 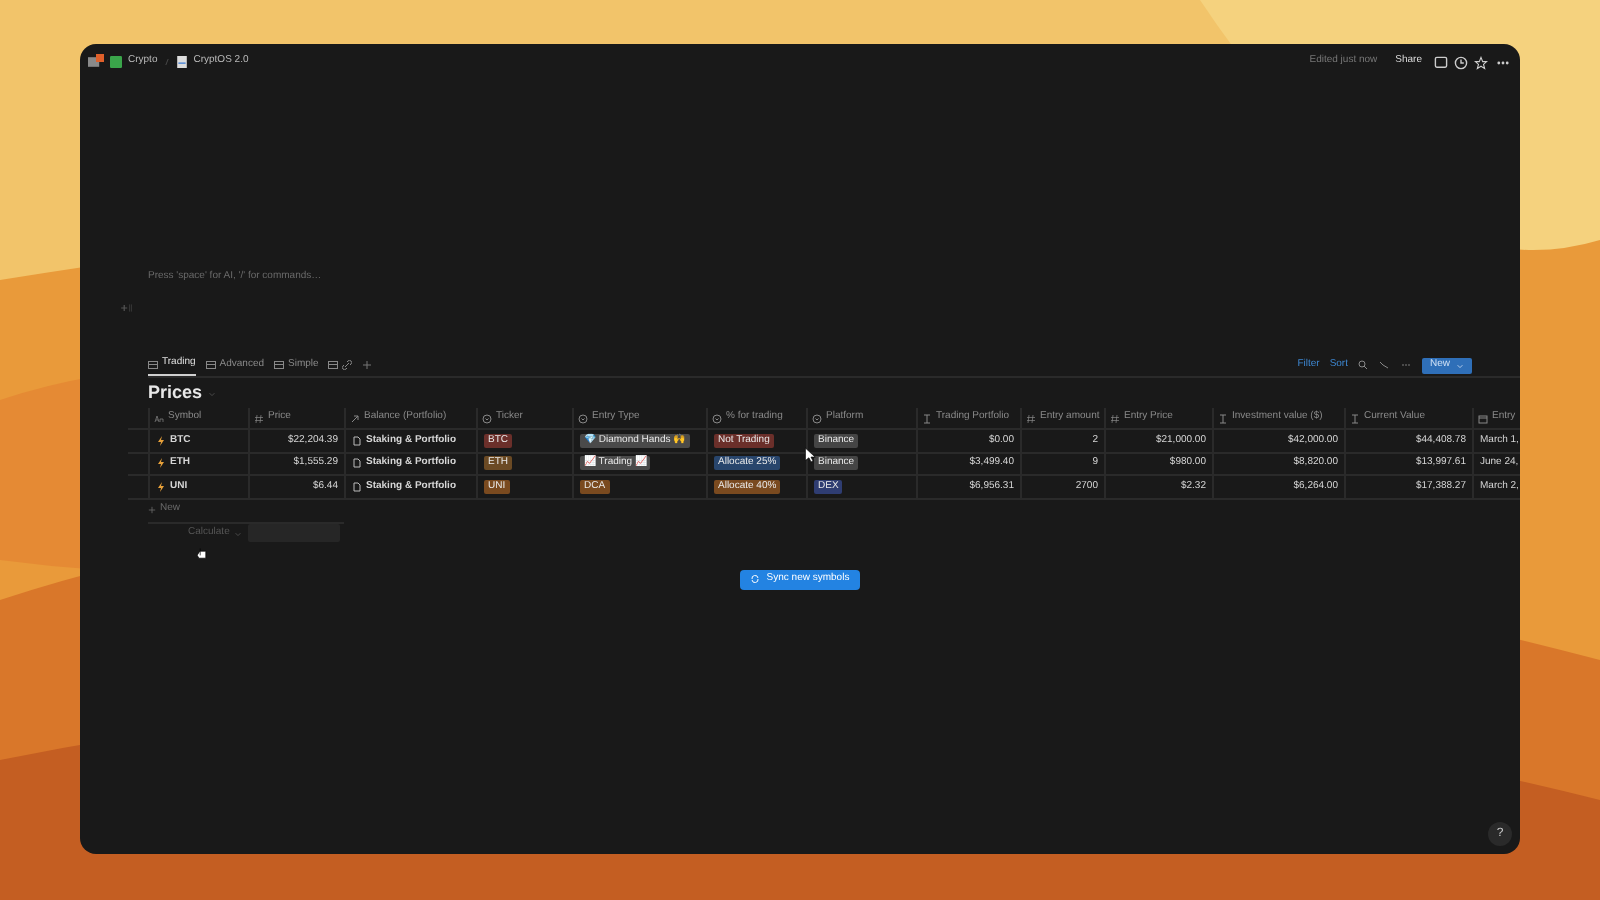 I want to click on link-icon, so click(x=347, y=365).